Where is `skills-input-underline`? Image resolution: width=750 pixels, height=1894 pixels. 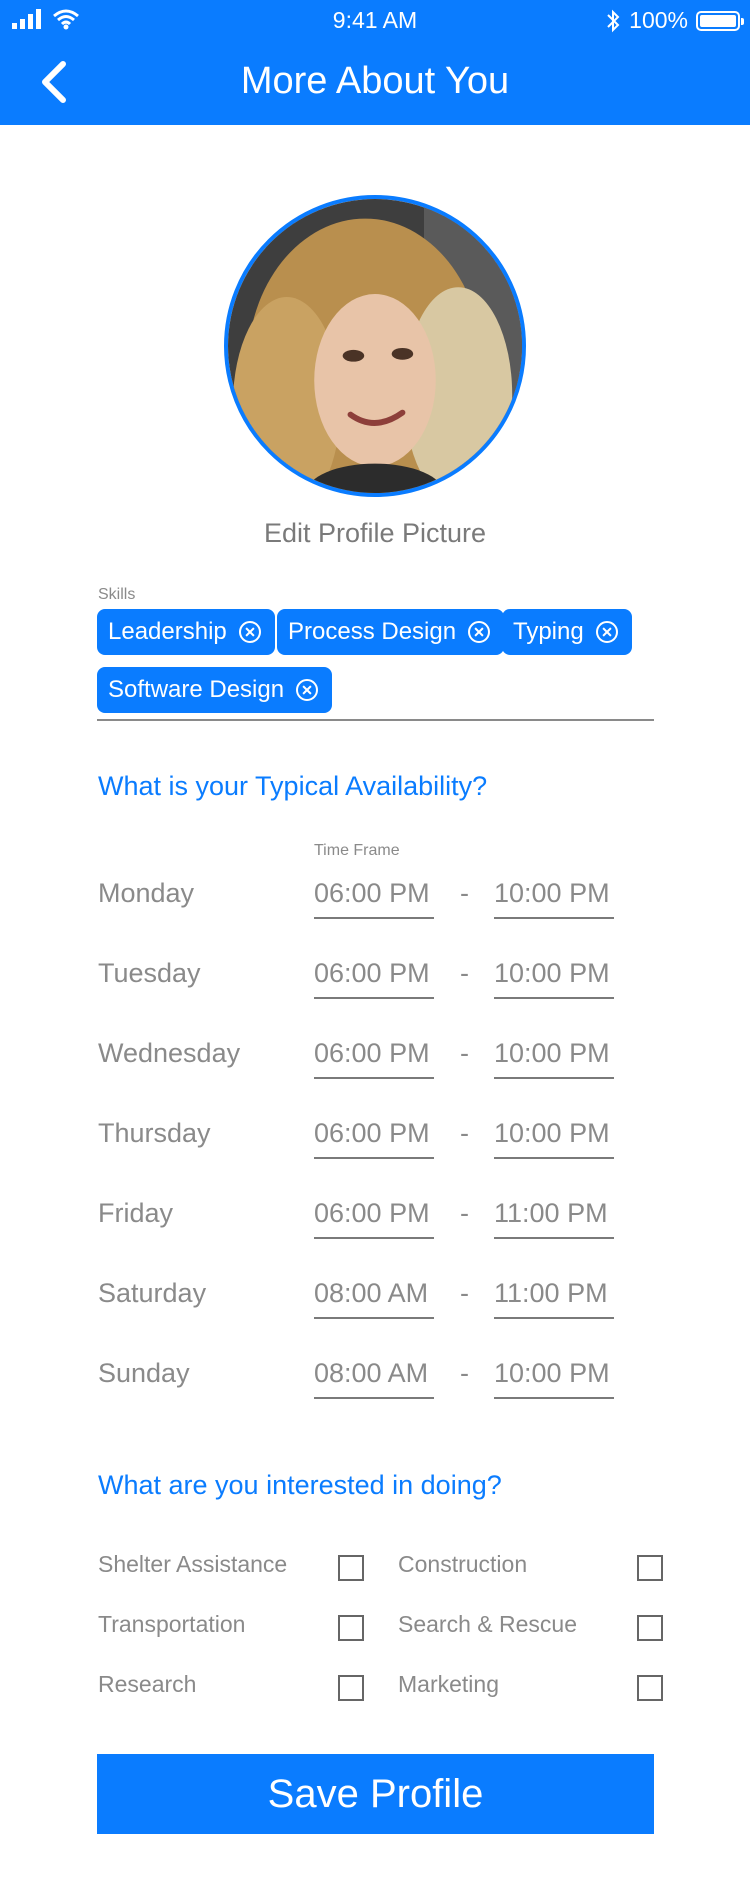 skills-input-underline is located at coordinates (375, 720).